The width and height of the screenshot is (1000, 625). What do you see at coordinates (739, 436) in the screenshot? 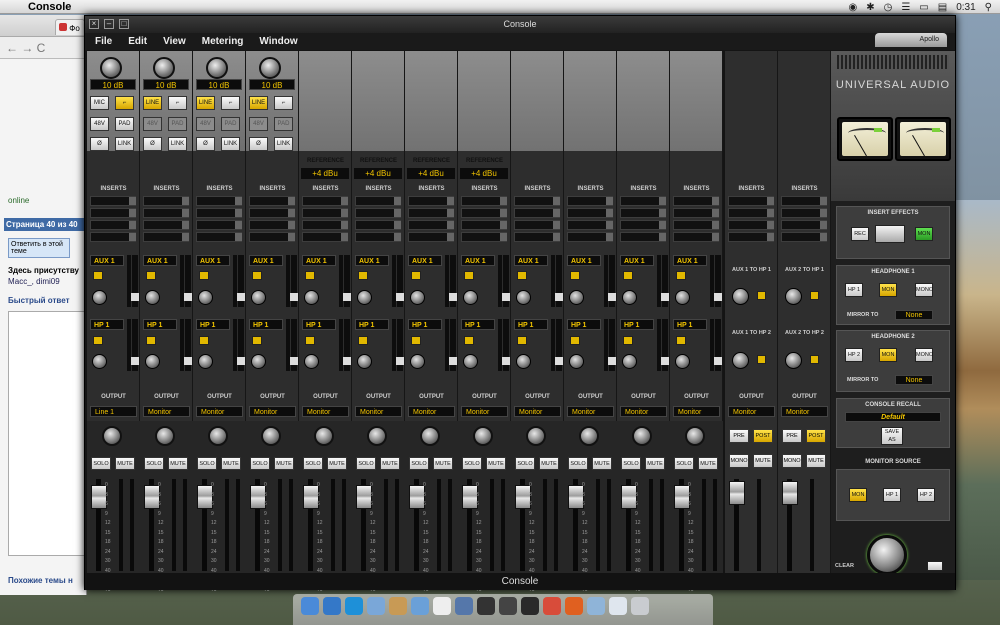
I see `aux1-pre-button: PRE` at bounding box center [739, 436].